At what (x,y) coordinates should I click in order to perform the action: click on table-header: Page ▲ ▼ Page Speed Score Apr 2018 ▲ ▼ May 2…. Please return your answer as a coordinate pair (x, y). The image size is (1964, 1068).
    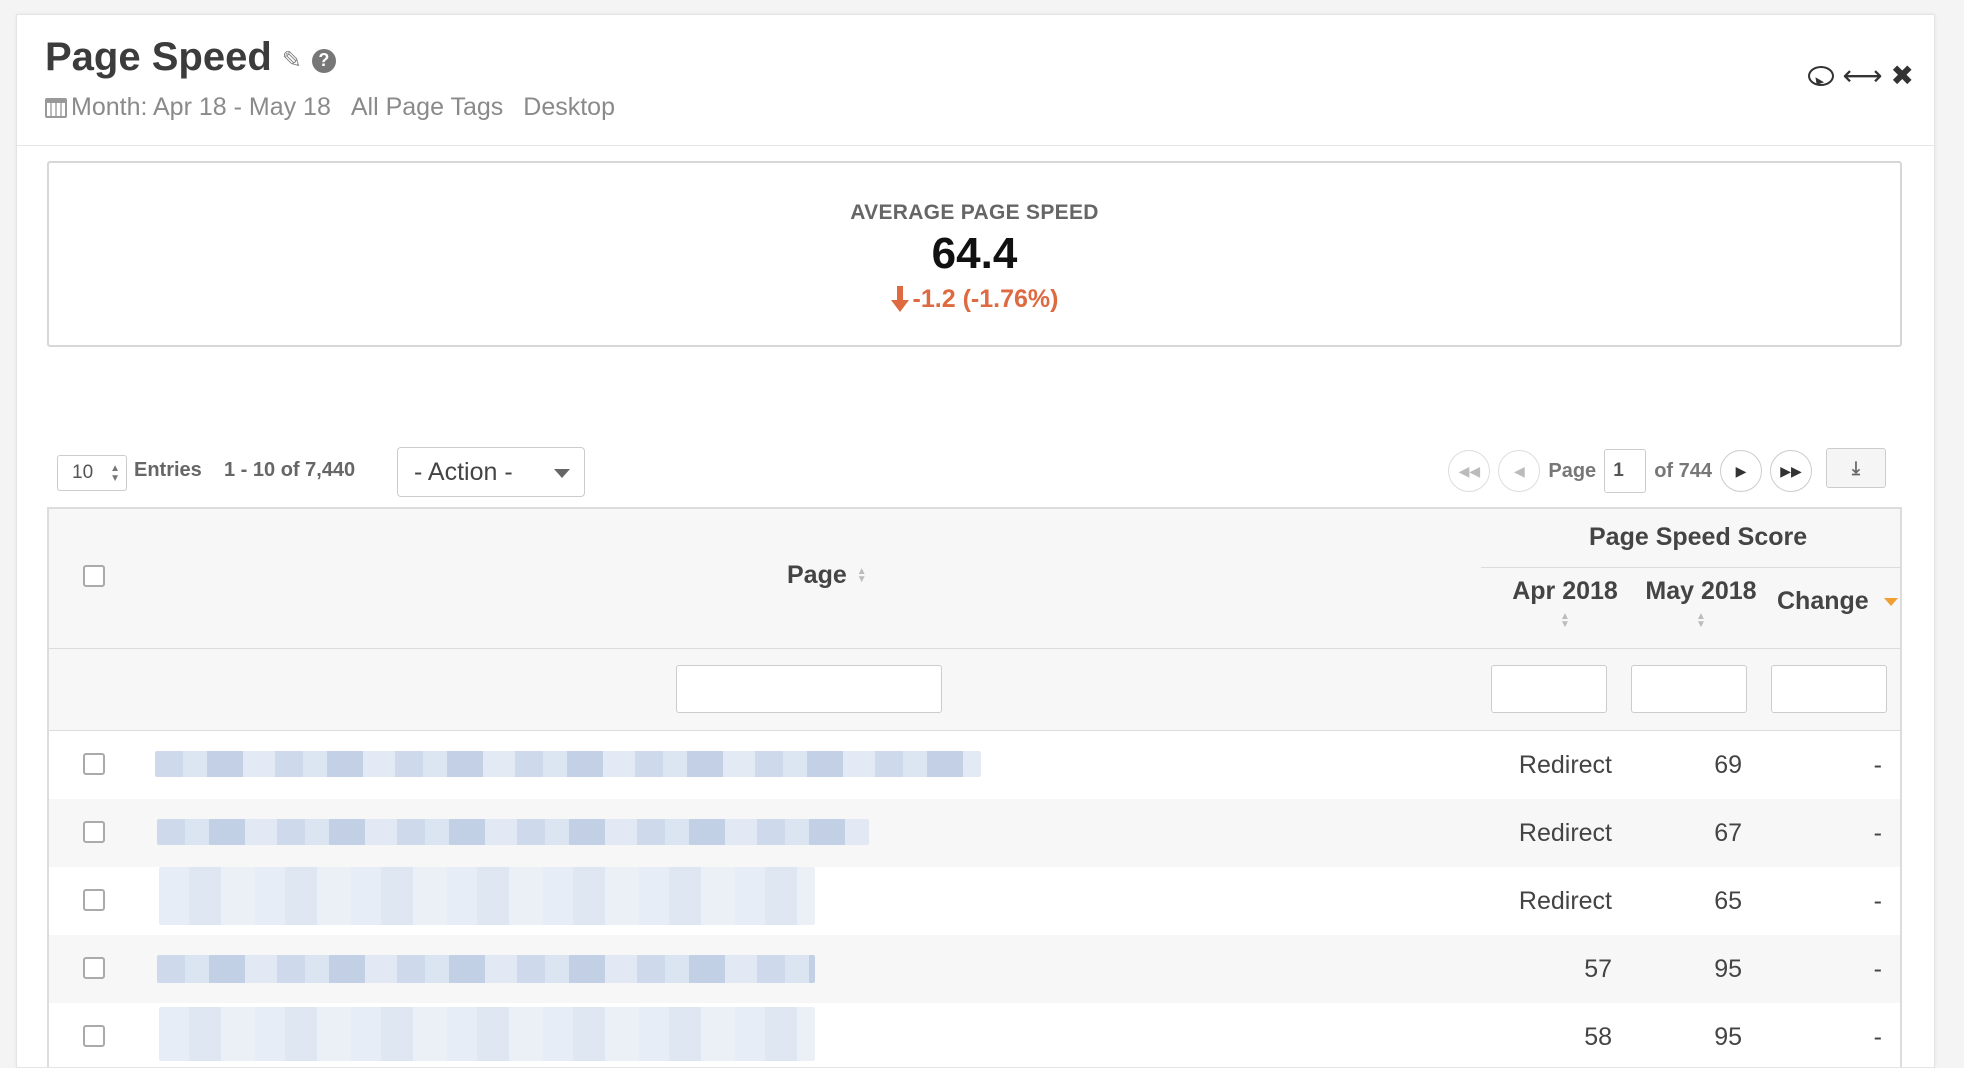
    Looking at the image, I should click on (975, 579).